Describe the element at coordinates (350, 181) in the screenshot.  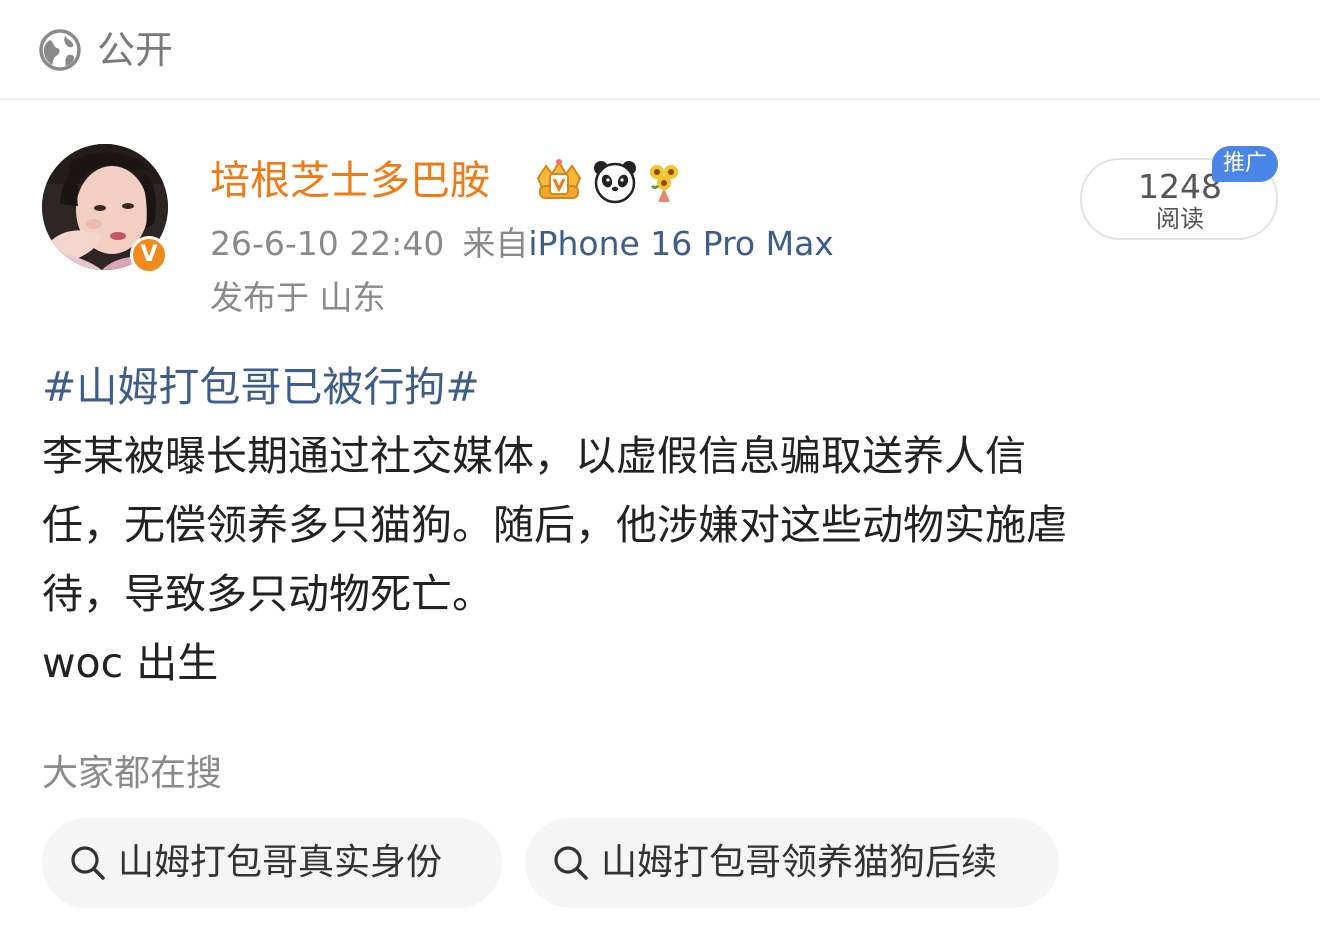
I see `username: 培根芝士多巴胺` at that location.